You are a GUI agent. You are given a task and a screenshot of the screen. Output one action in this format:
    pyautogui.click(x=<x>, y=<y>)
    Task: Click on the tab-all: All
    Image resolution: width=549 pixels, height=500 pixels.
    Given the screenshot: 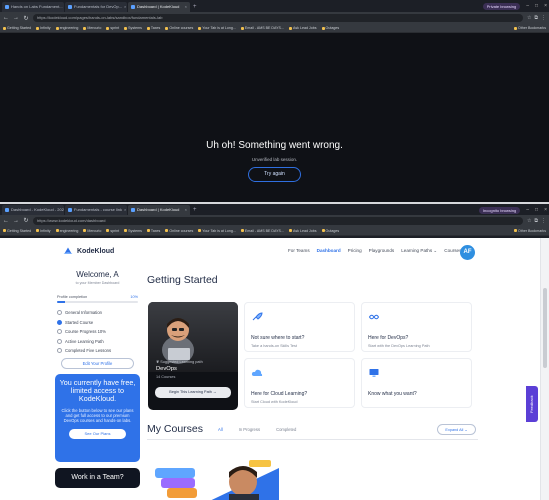 What is the action you would take?
    pyautogui.click(x=220, y=429)
    